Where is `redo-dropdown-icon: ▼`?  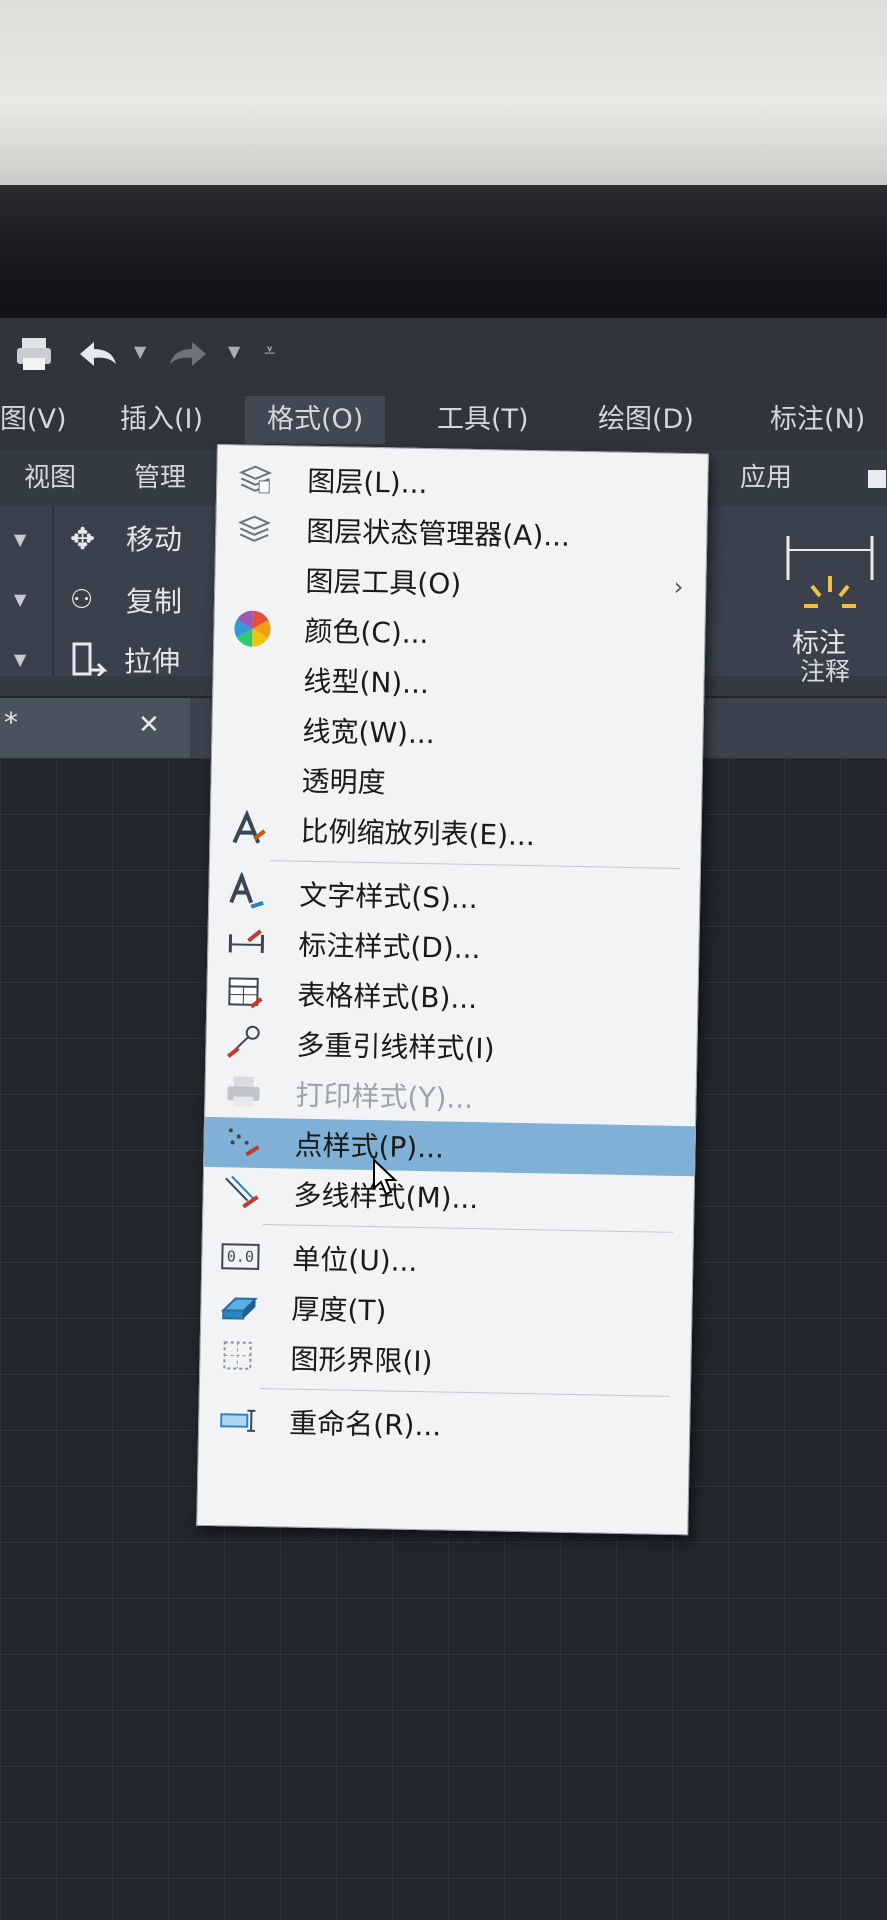
redo-dropdown-icon: ▼ is located at coordinates (234, 351).